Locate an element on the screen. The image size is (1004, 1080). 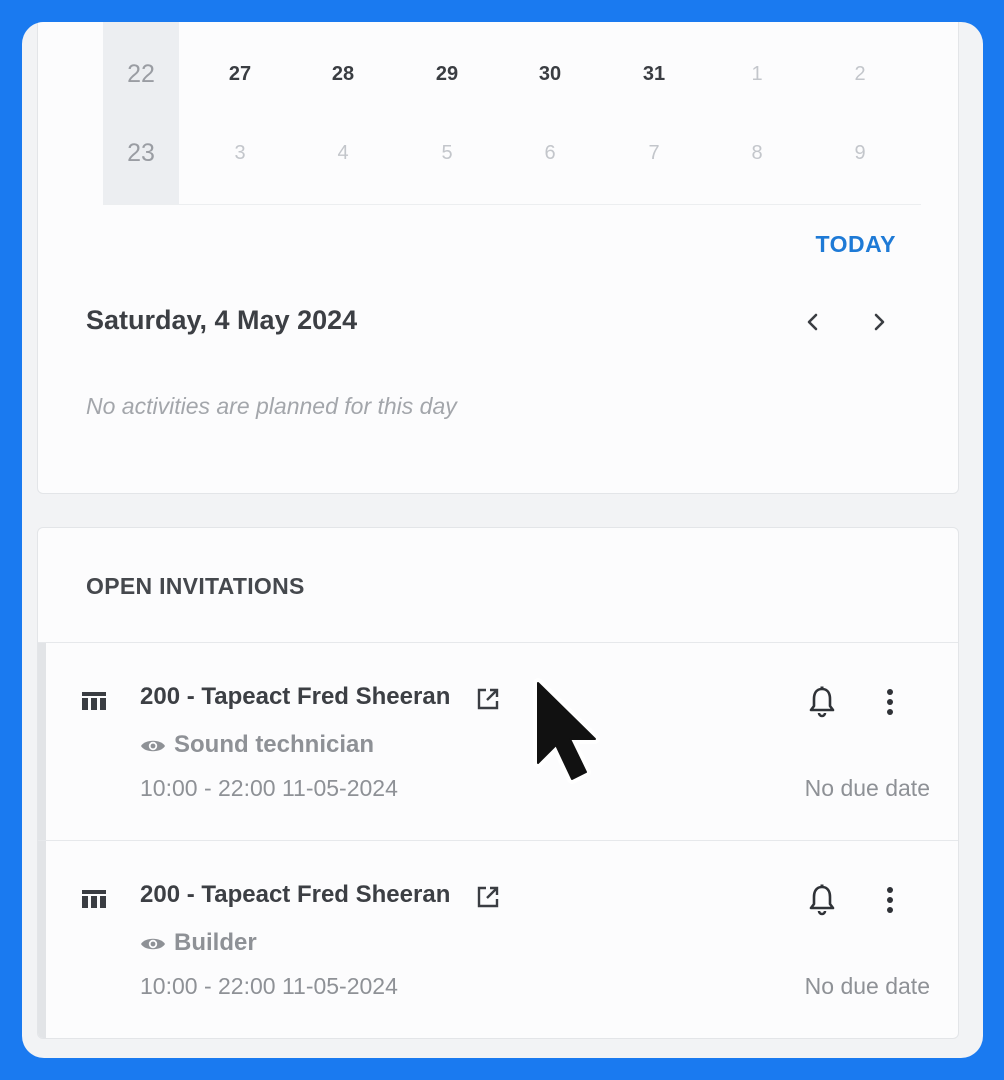
calendar-day: 1 is located at coordinates (757, 74).